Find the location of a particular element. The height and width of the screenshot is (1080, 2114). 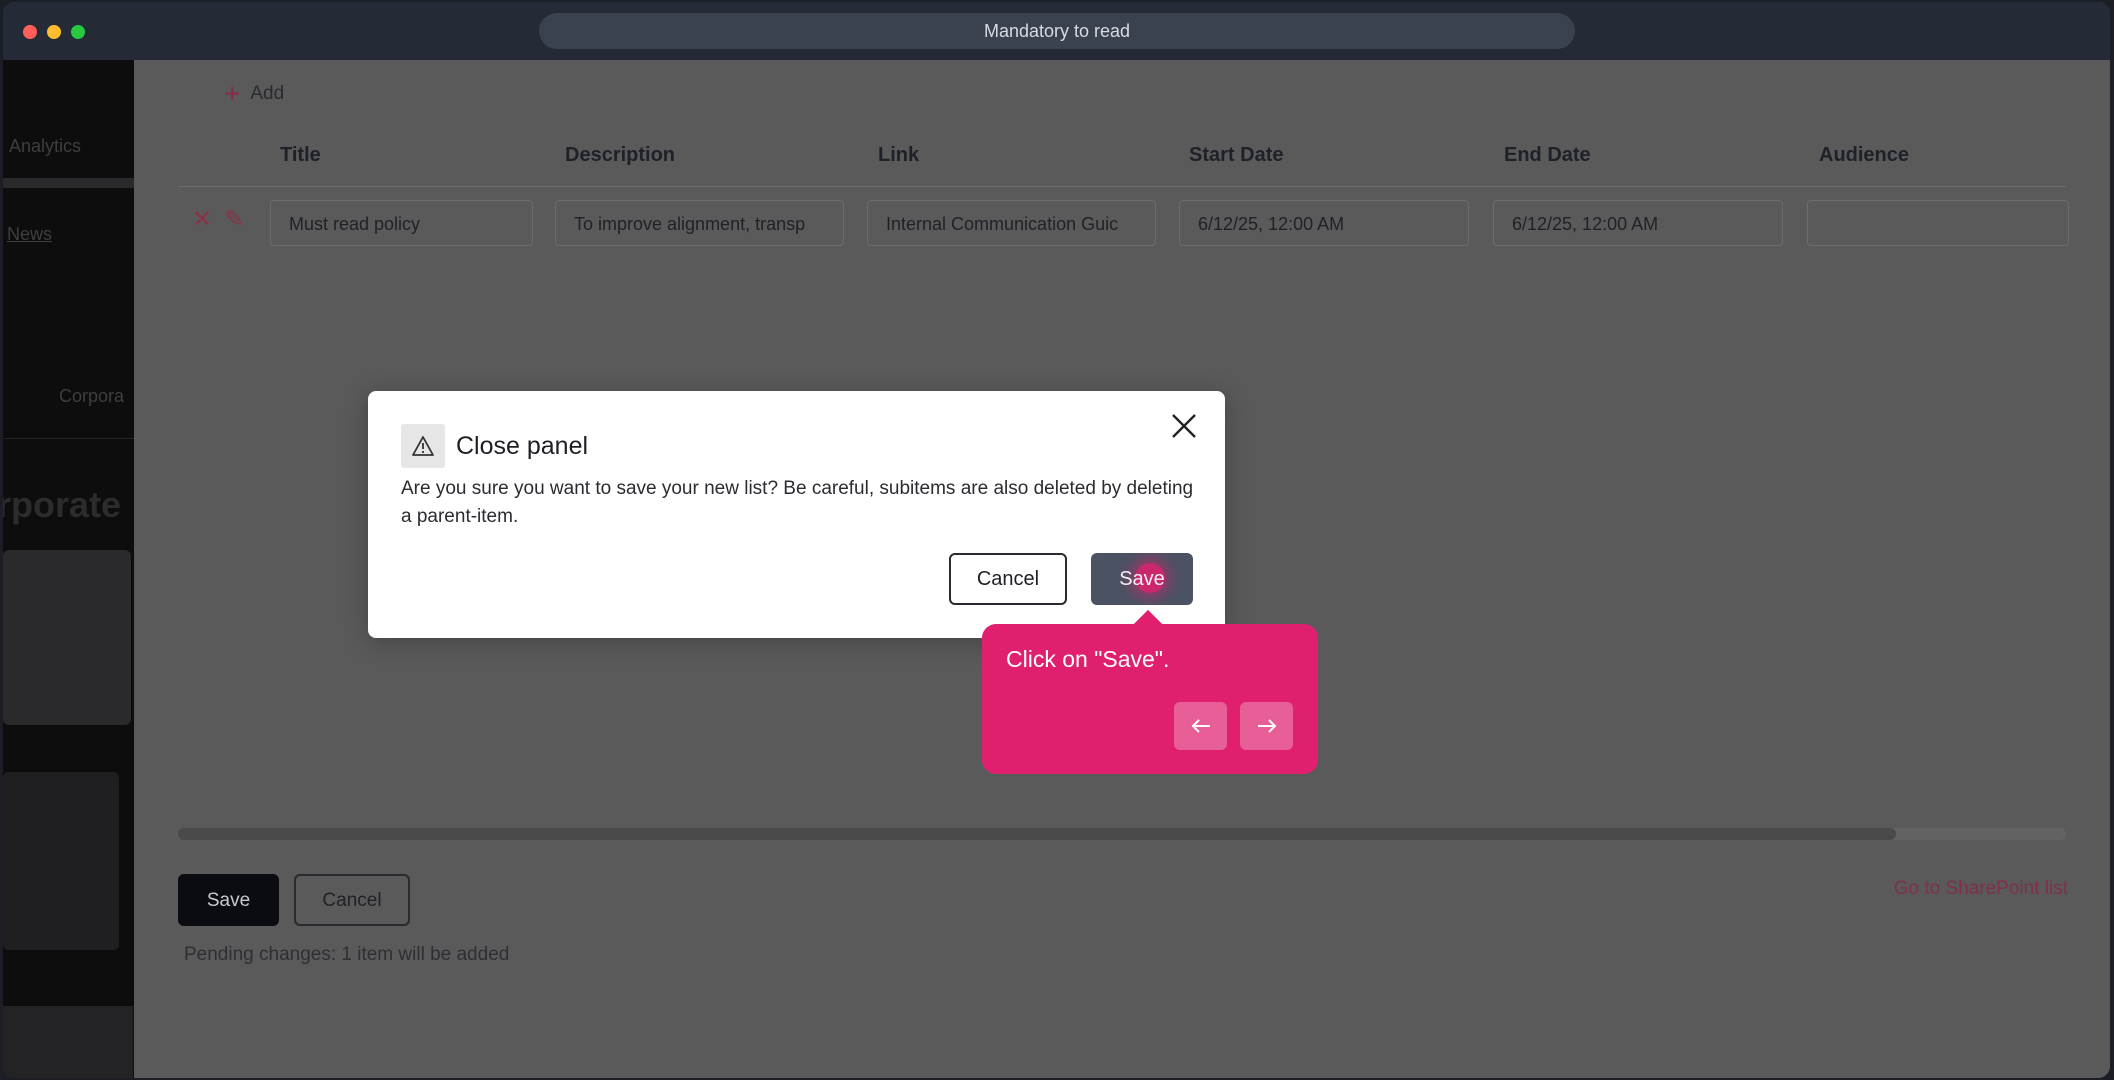

add-item-label: Add is located at coordinates (267, 93).